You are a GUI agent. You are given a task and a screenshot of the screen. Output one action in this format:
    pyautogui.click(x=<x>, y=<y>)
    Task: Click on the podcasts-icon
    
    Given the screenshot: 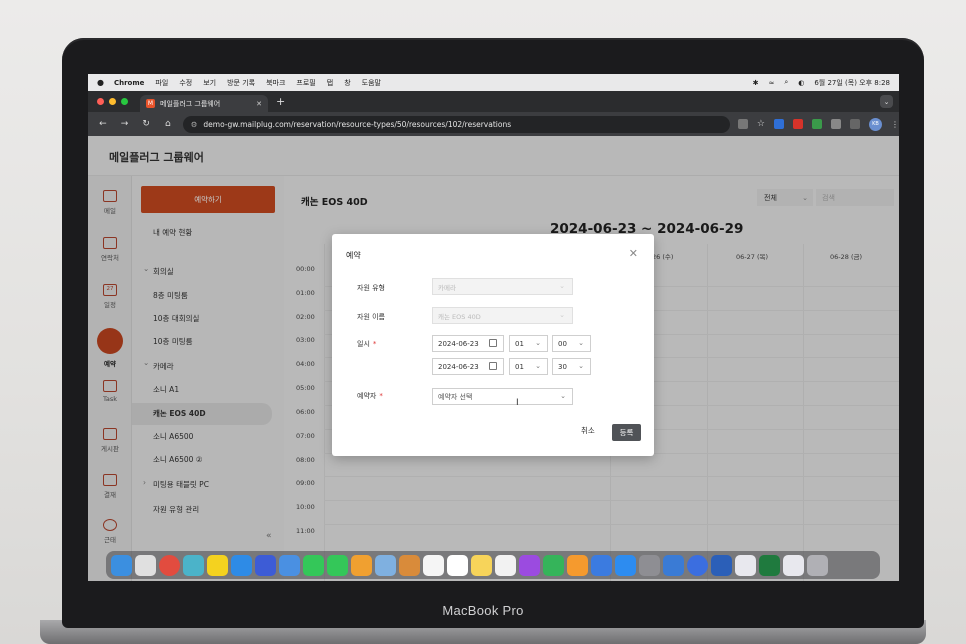 What is the action you would take?
    pyautogui.click(x=529, y=565)
    